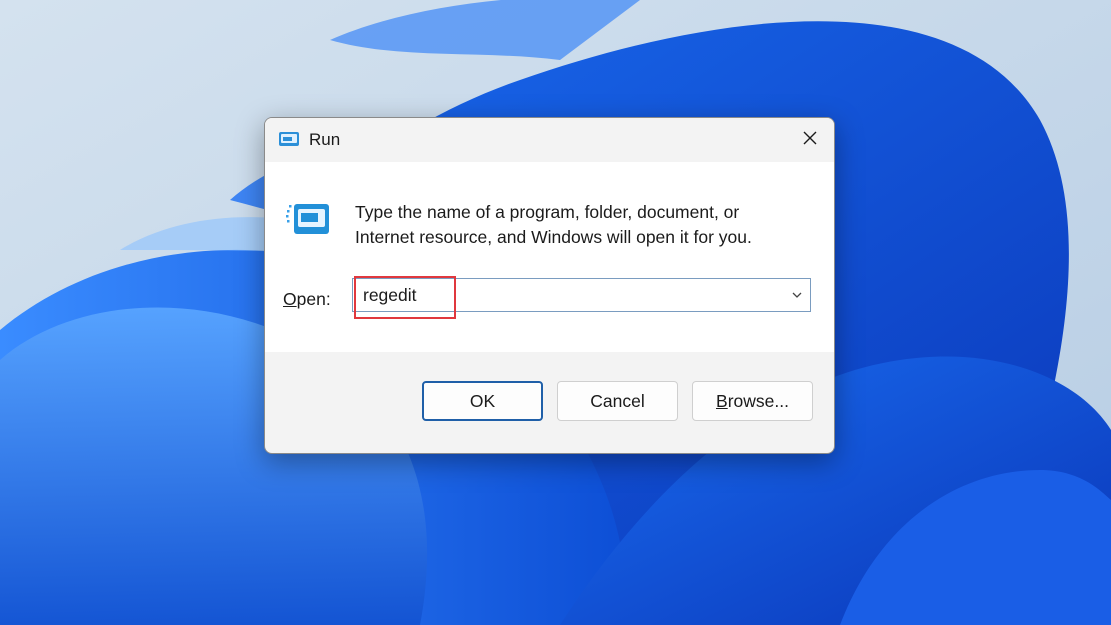  What do you see at coordinates (325, 139) in the screenshot?
I see `window-title: Run` at bounding box center [325, 139].